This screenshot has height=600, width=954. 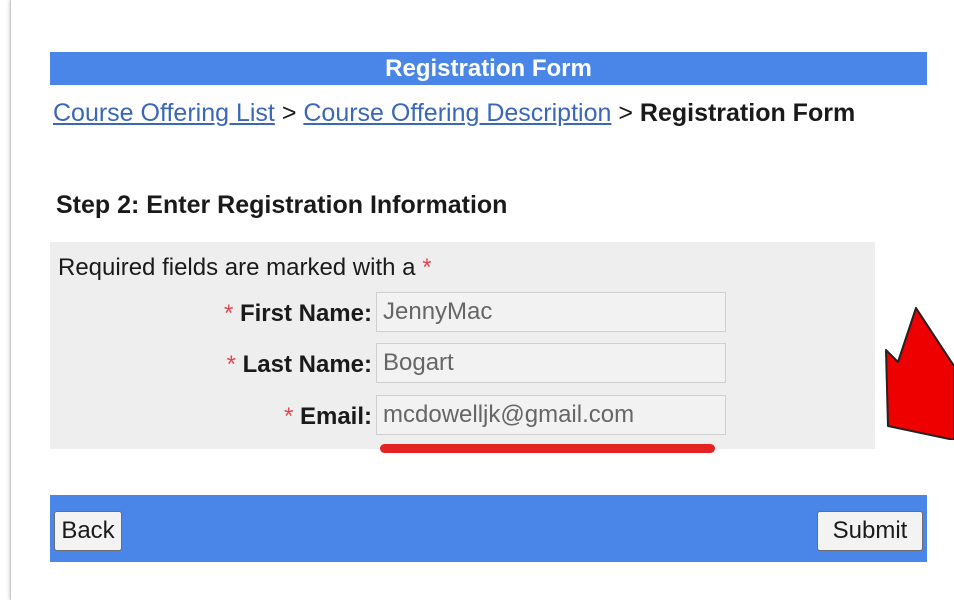 I want to click on last-name-field, so click(x=551, y=363).